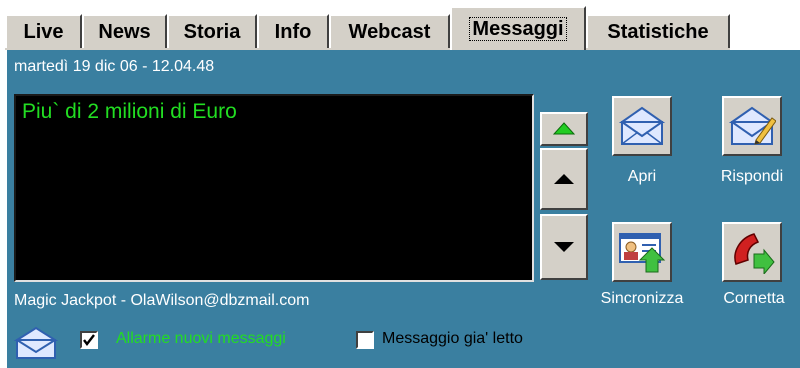 The image size is (800, 368). Describe the element at coordinates (365, 340) in the screenshot. I see `read-checkbox` at that location.